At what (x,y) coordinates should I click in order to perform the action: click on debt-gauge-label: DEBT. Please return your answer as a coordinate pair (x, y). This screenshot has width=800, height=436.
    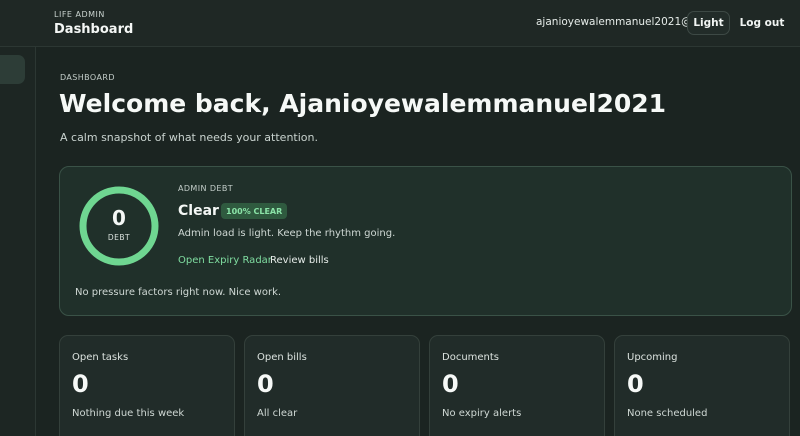
    Looking at the image, I should click on (119, 237).